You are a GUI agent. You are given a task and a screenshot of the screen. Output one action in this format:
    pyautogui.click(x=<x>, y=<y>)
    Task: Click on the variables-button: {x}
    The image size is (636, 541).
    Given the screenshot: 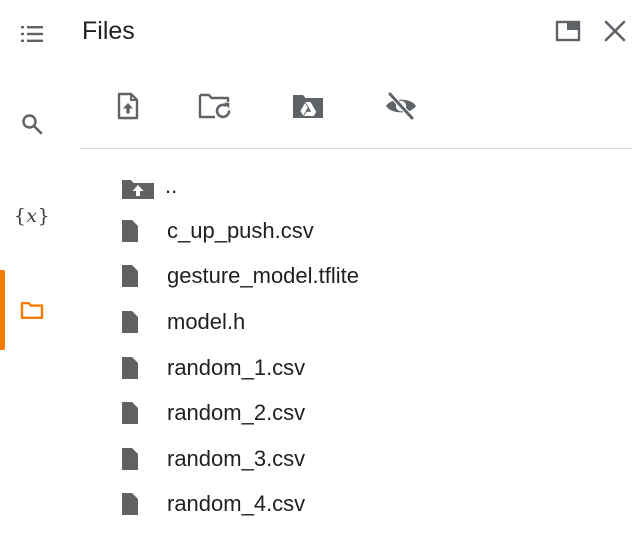 What is the action you would take?
    pyautogui.click(x=32, y=216)
    